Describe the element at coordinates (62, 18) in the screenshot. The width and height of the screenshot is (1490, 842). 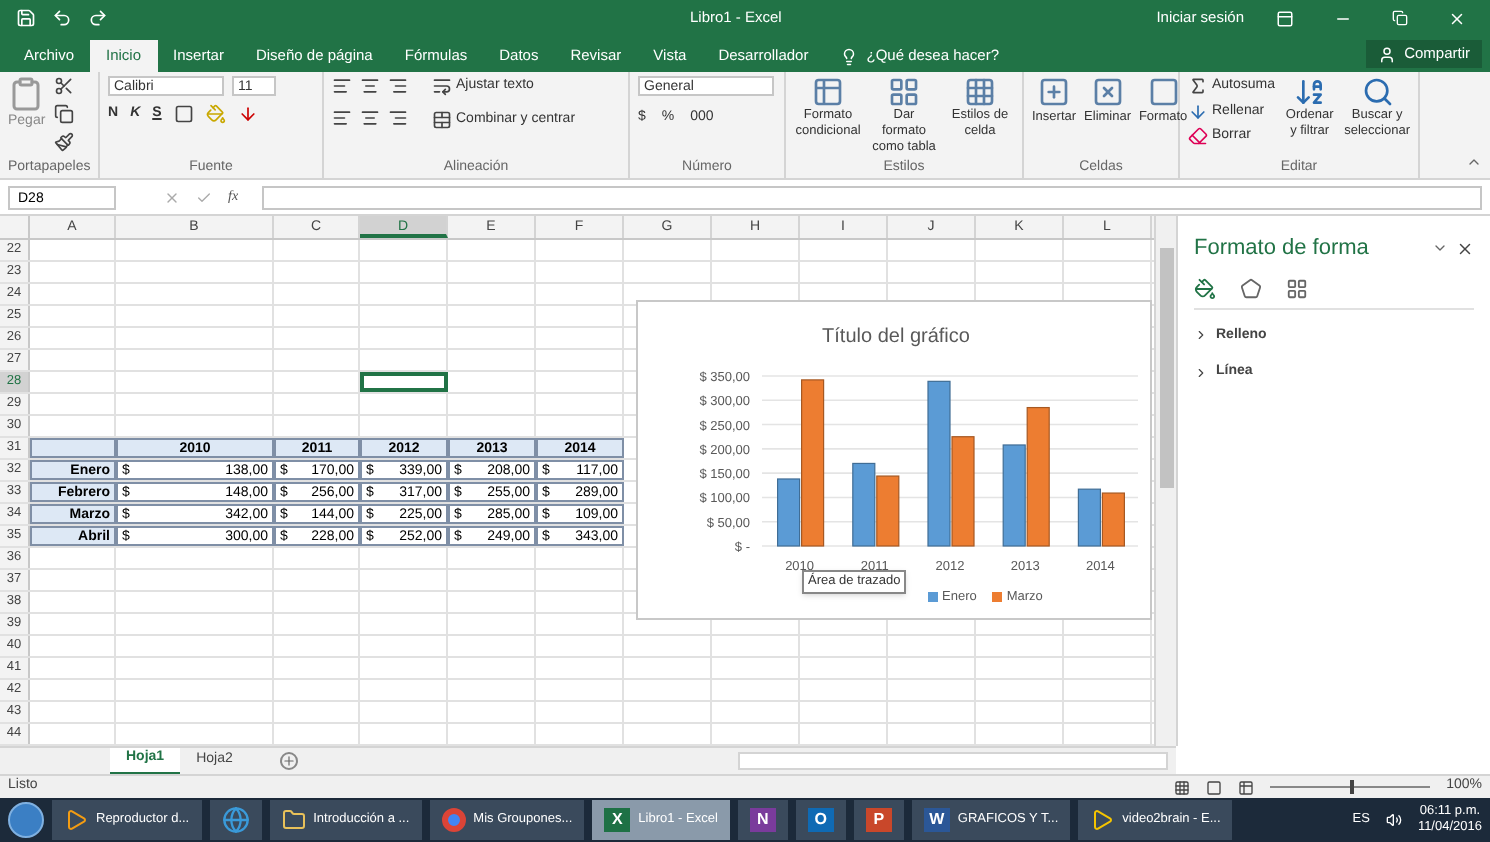
I see `undo-icon` at that location.